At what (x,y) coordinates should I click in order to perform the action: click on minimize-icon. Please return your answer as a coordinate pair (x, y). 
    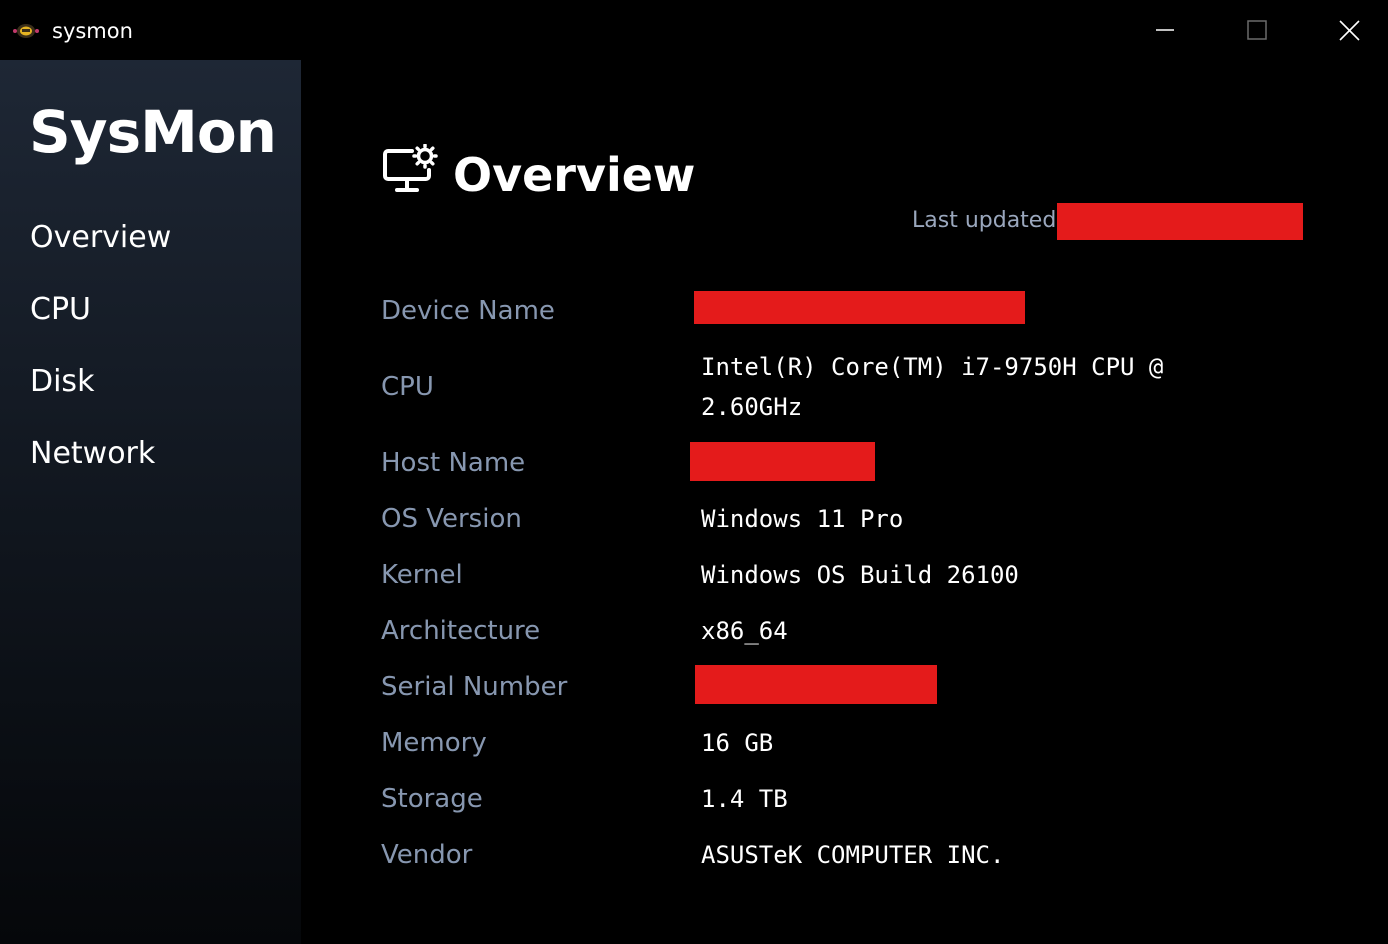
    Looking at the image, I should click on (1165, 30).